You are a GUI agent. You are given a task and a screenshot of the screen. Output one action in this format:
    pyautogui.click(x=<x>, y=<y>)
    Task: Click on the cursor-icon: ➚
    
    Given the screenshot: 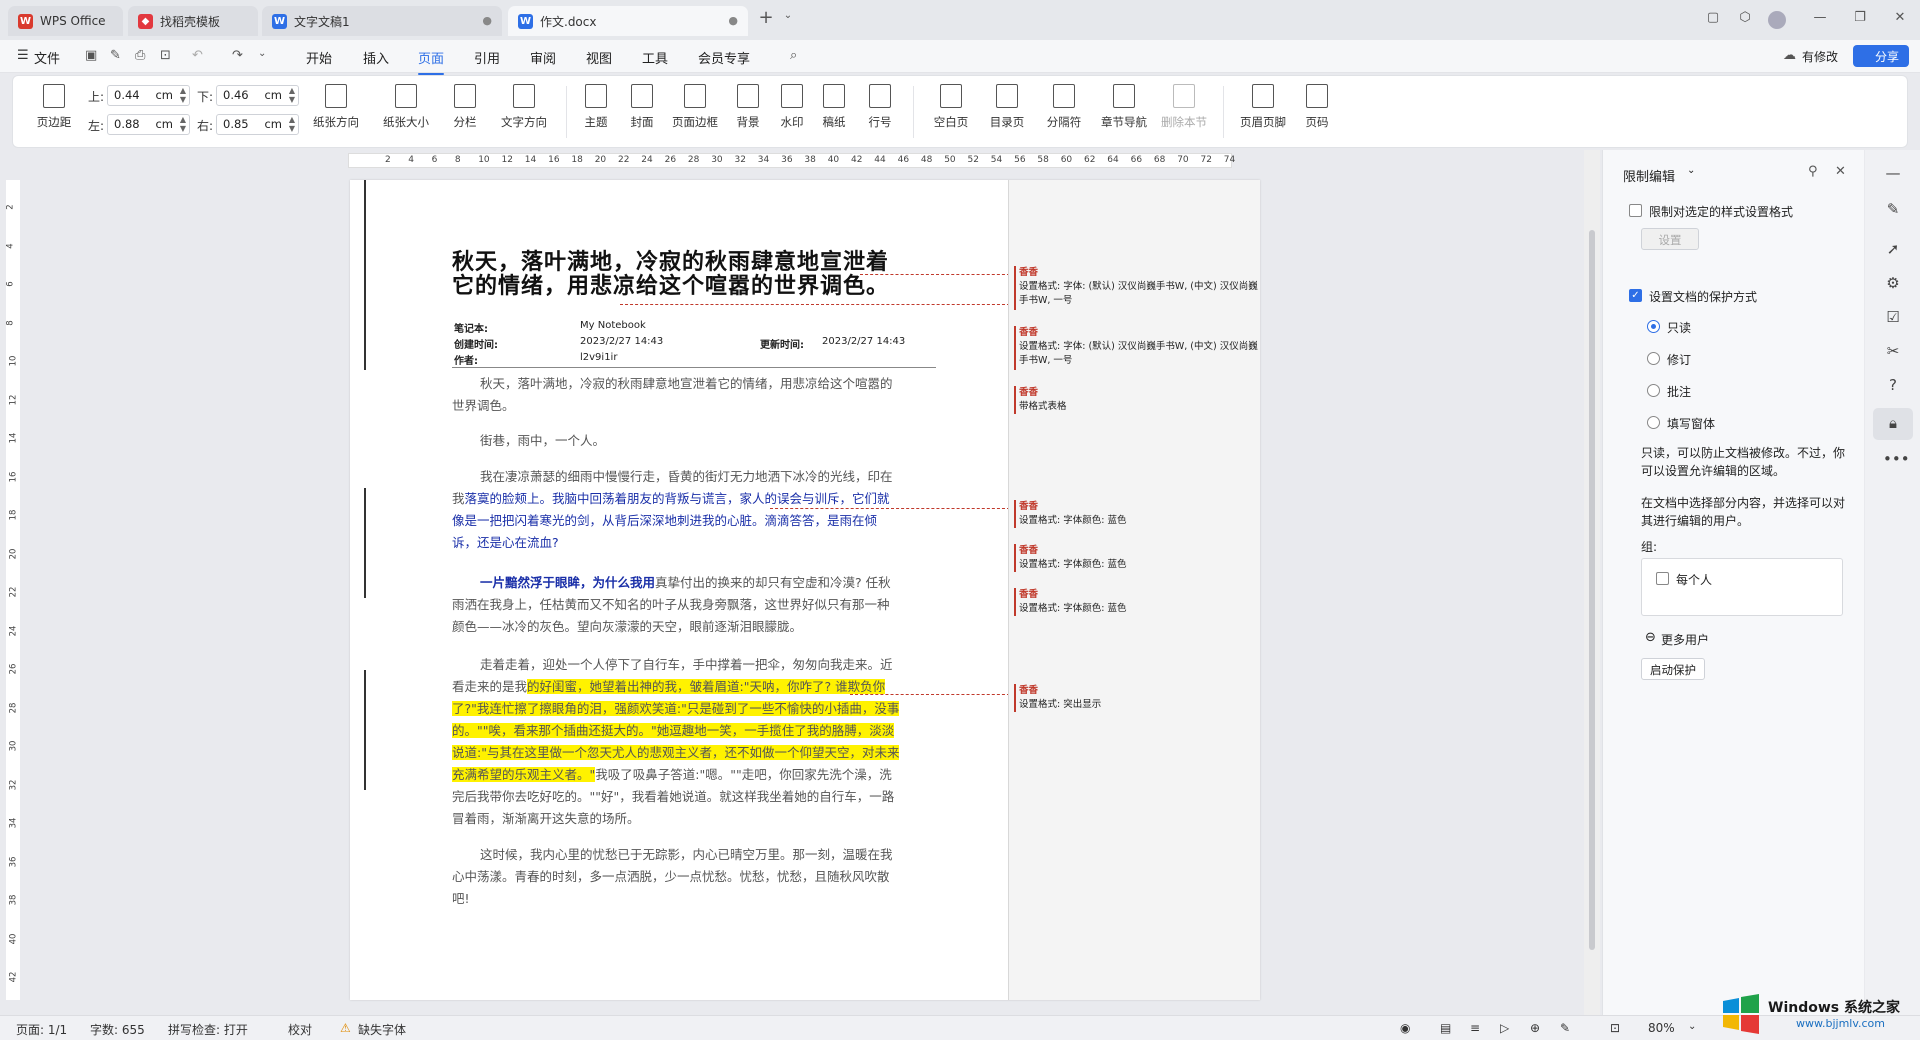 What is the action you would take?
    pyautogui.click(x=1893, y=250)
    